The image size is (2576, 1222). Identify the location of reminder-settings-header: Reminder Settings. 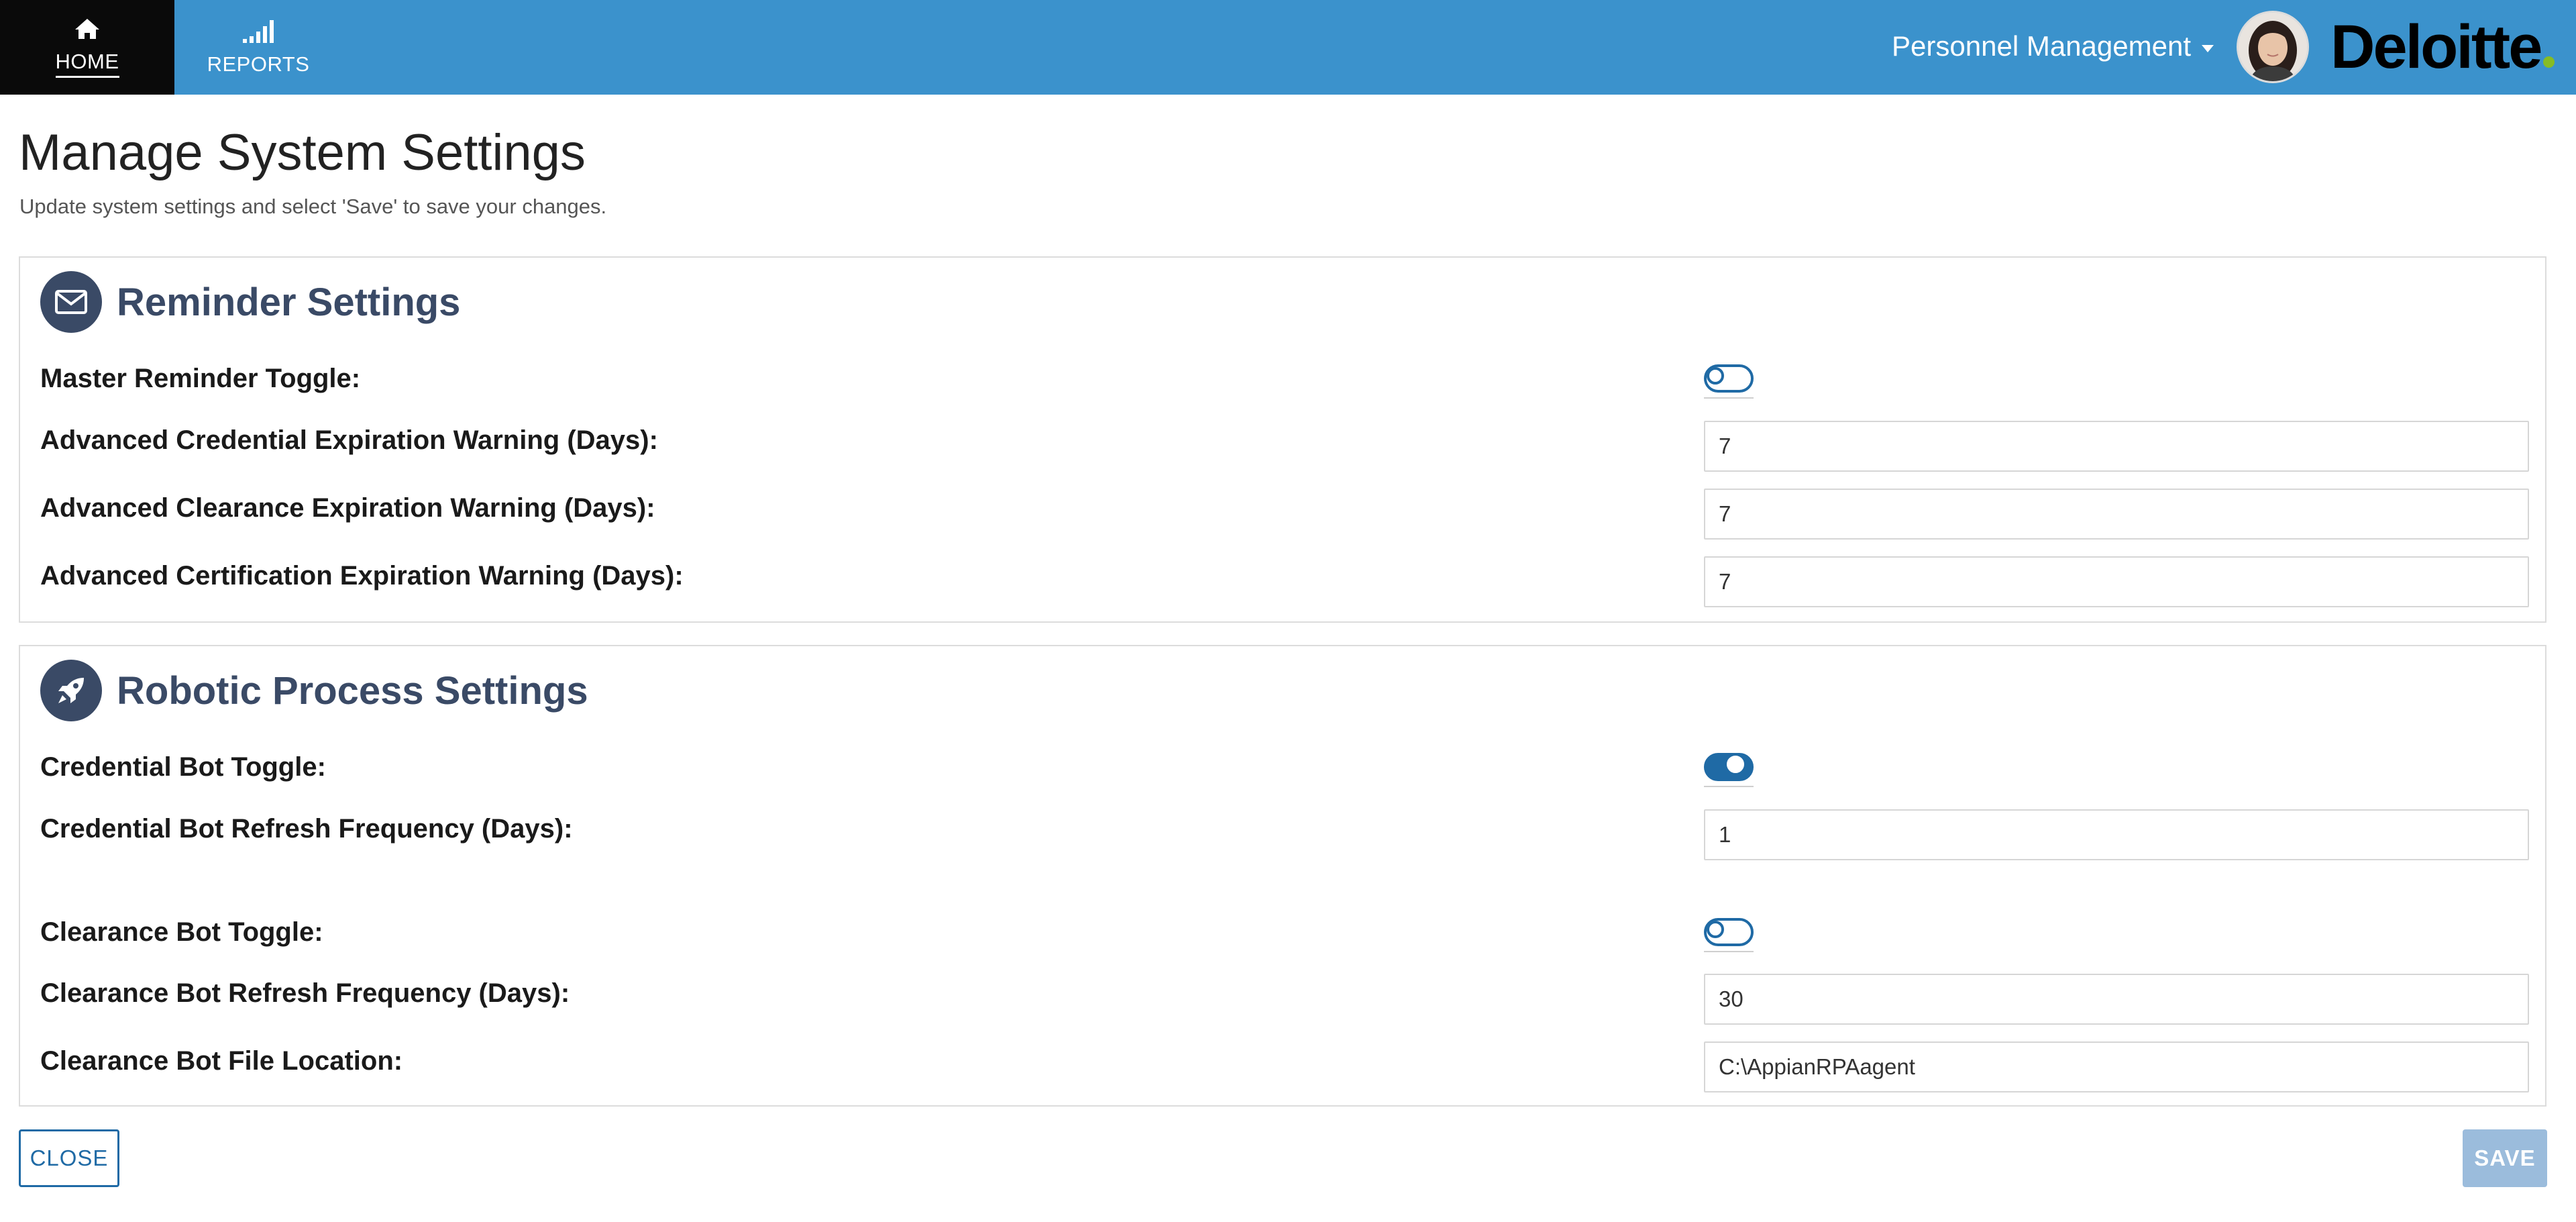
(250, 302).